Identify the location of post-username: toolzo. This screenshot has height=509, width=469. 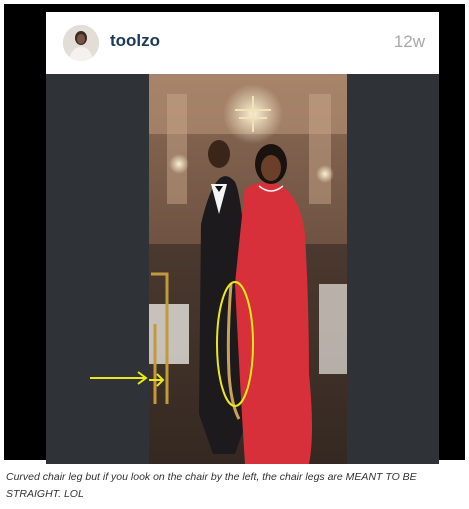
(135, 41).